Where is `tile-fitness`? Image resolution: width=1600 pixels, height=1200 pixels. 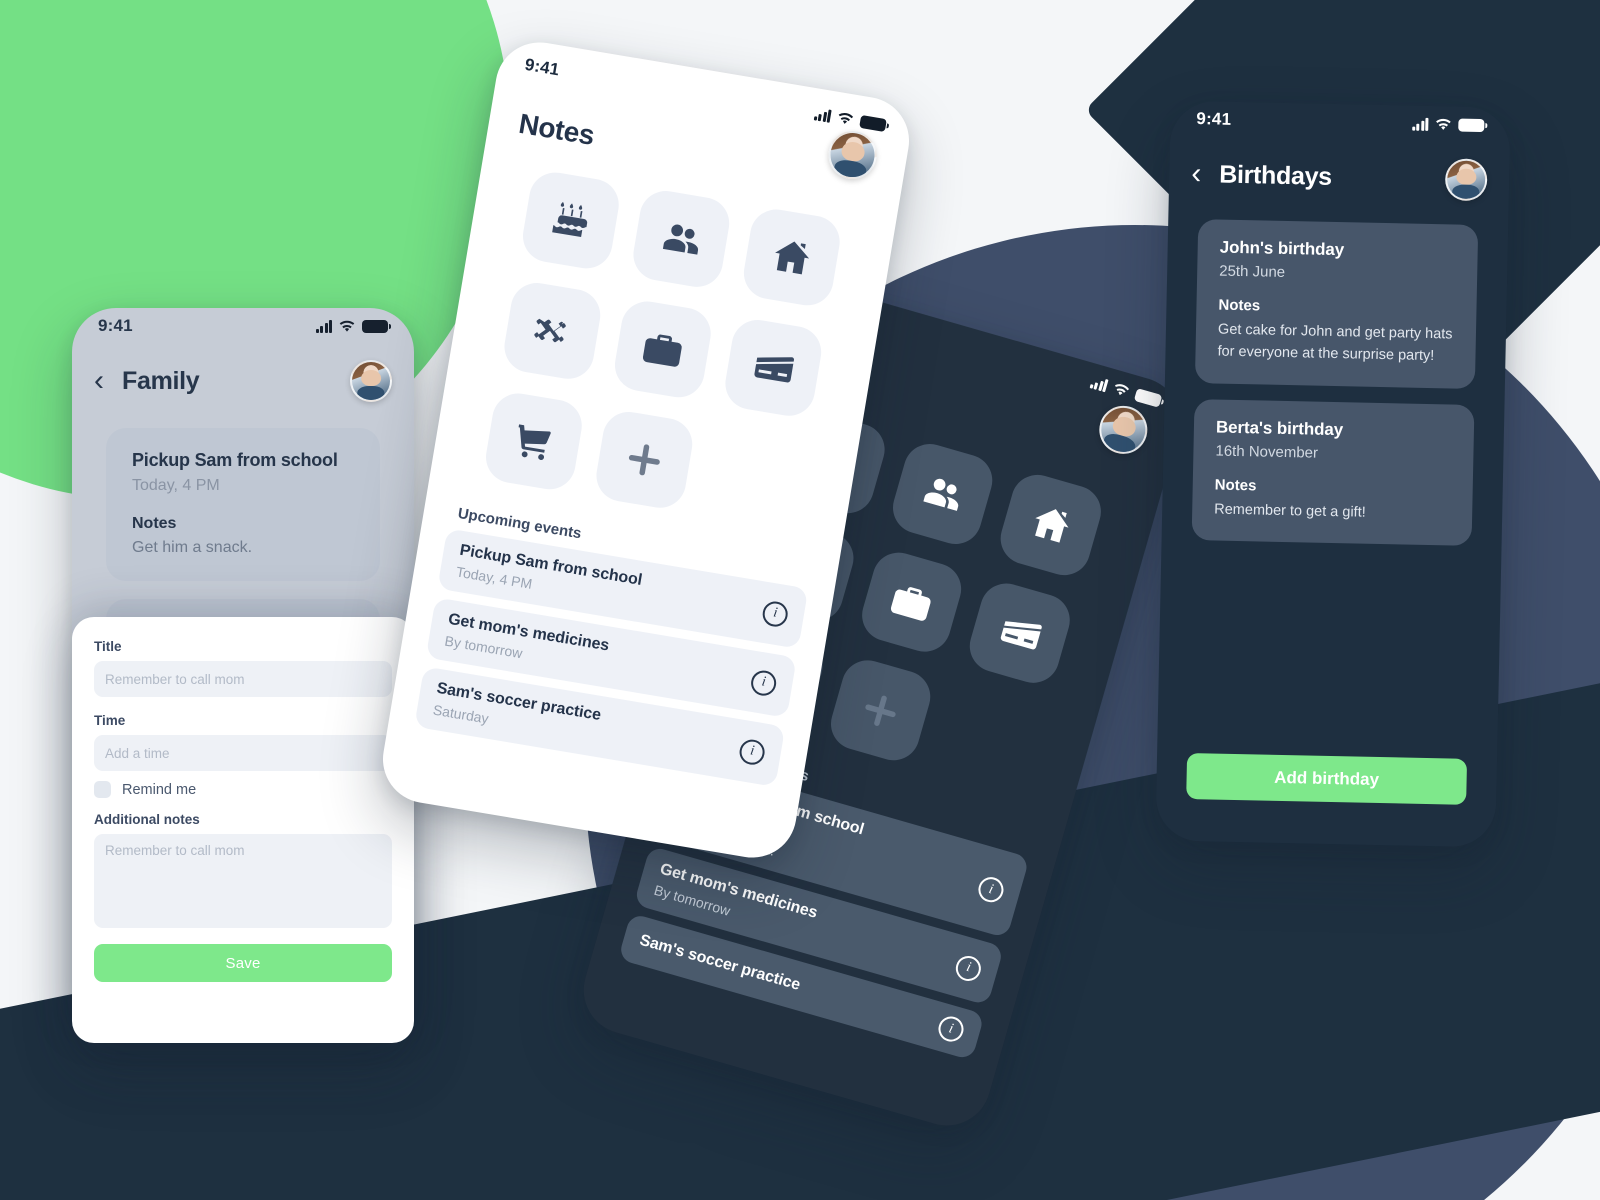
tile-fitness is located at coordinates (552, 331).